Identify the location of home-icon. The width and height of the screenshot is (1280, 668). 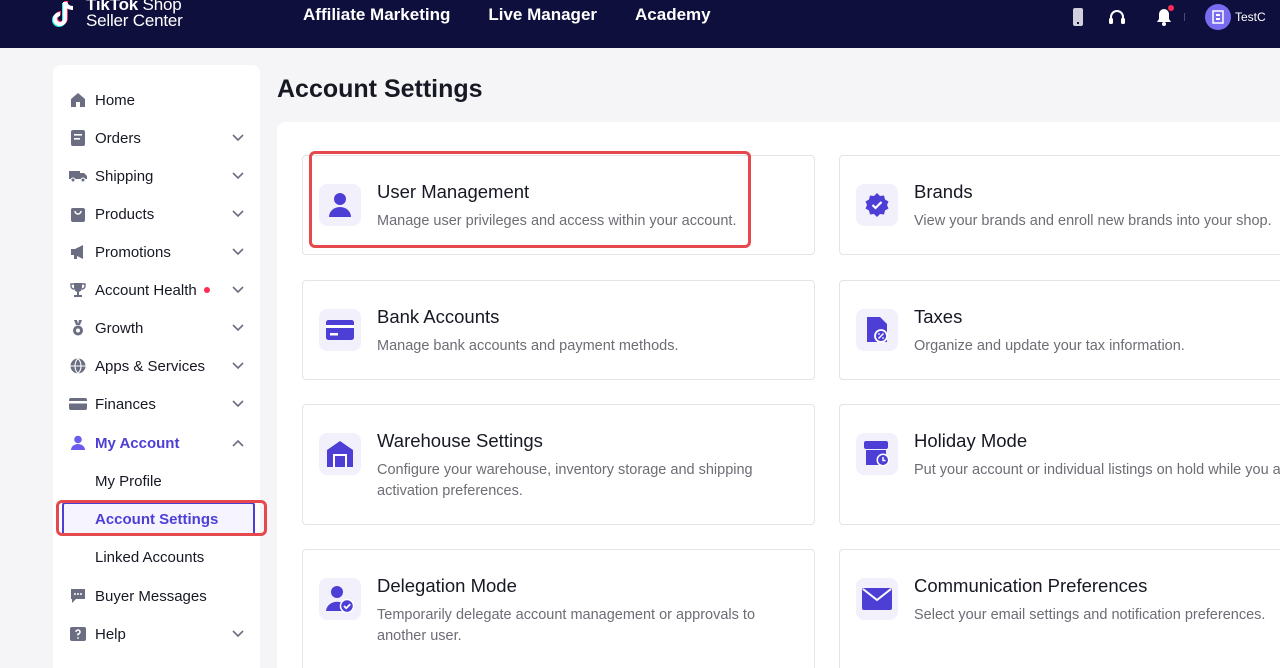
(78, 100).